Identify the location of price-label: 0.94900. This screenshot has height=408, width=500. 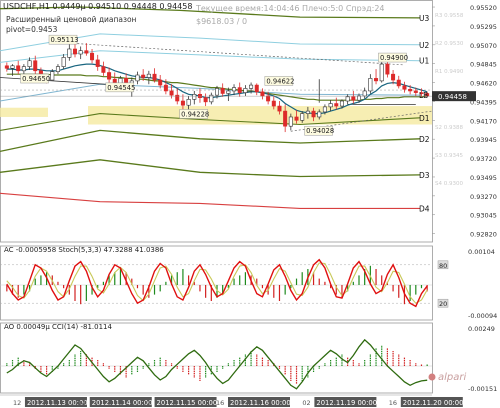
(394, 58).